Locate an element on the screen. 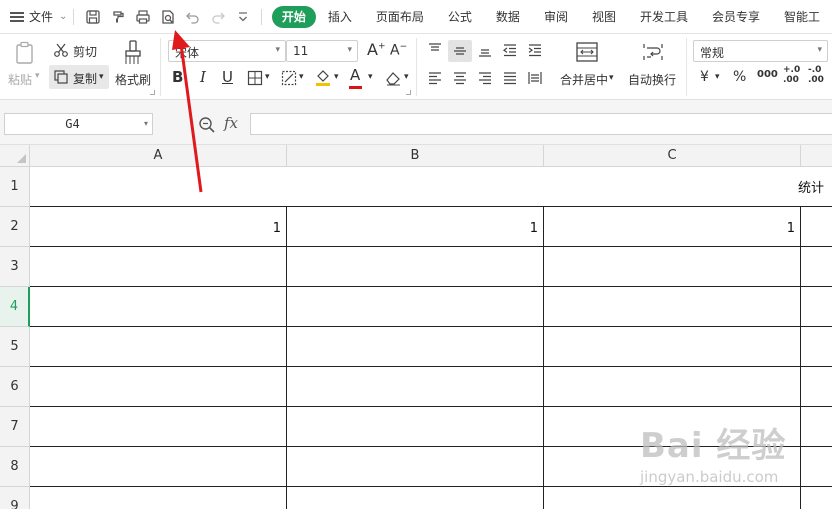  currency-button: ¥ is located at coordinates (704, 77).